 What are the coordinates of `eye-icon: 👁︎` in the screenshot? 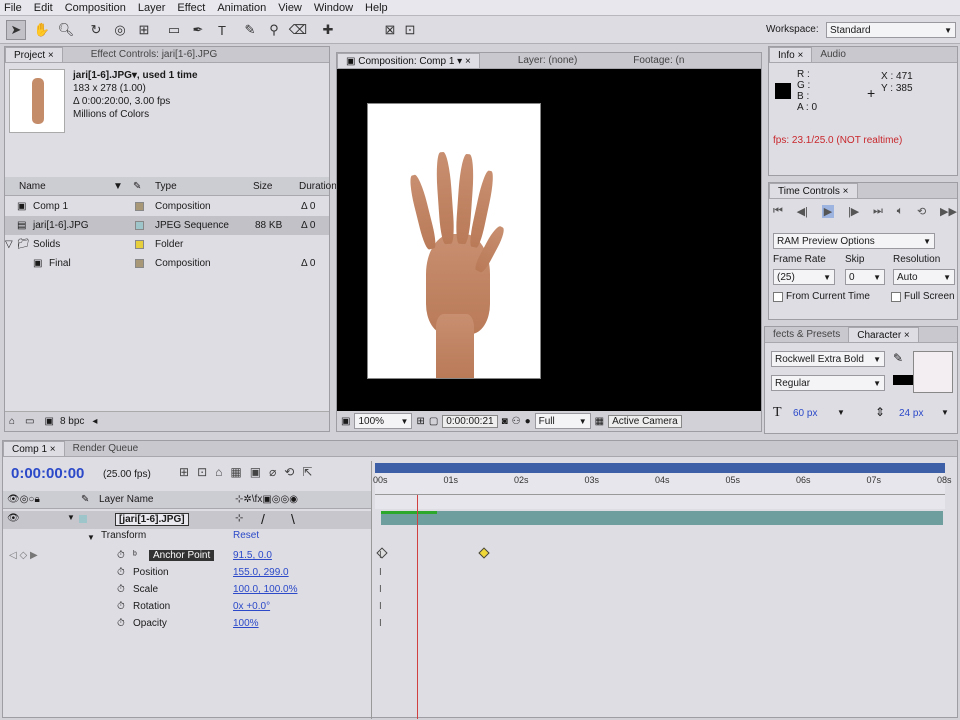 It's located at (13, 518).